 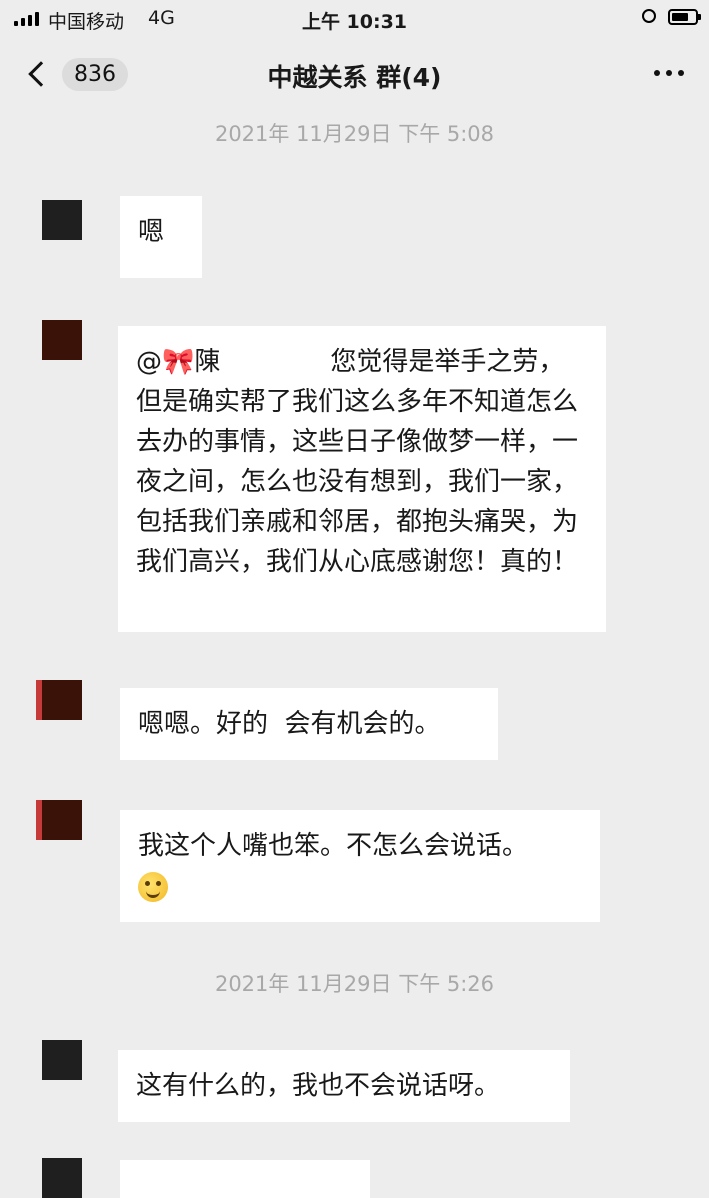 I want to click on message-text: 我这个人嘴也笨。不怎么会说话。, so click(x=333, y=846).